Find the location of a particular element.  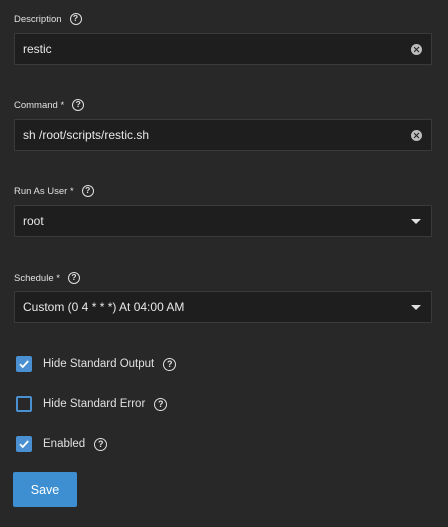

command-label-row: Command * ? is located at coordinates (49, 105).